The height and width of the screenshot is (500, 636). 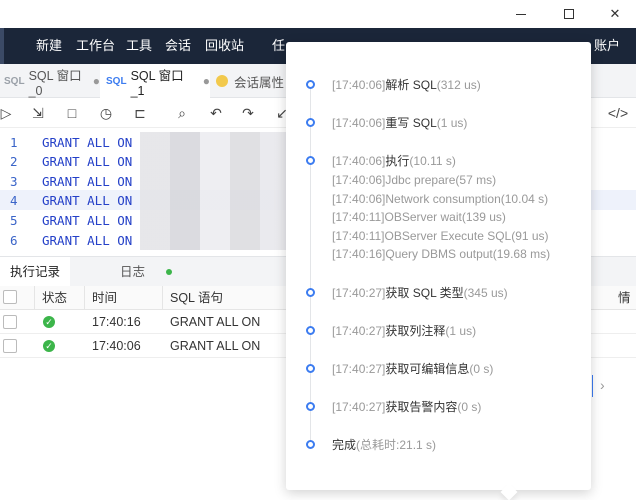 I want to click on close-window-button: ✕, so click(x=614, y=14).